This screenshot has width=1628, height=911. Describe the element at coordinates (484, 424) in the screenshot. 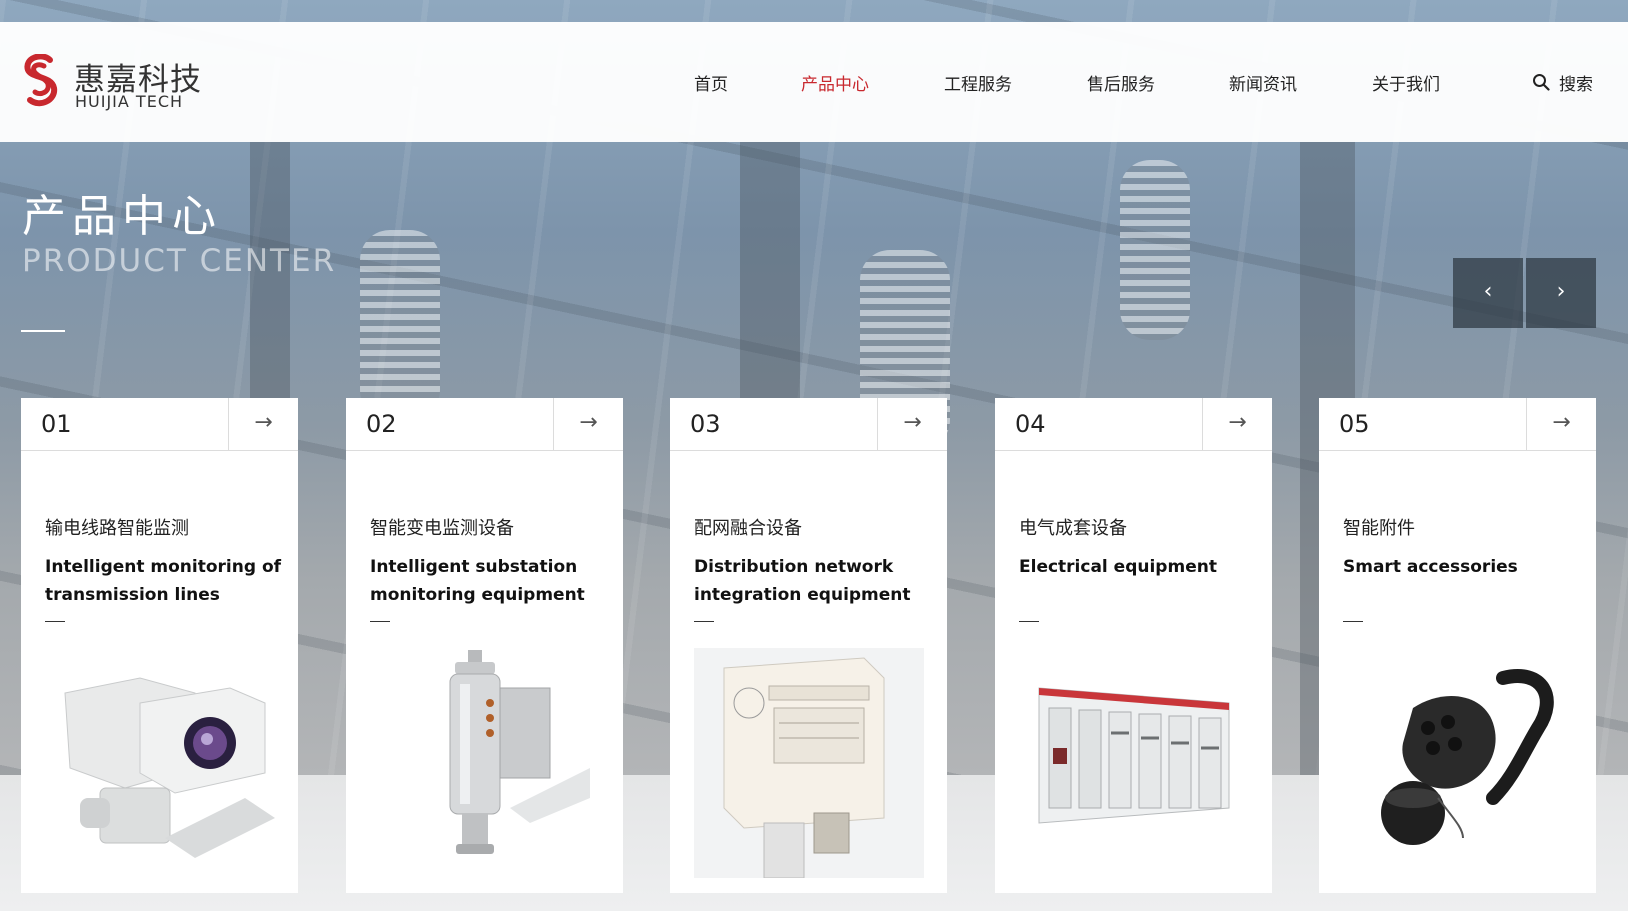

I see `card-header: 02 →` at that location.